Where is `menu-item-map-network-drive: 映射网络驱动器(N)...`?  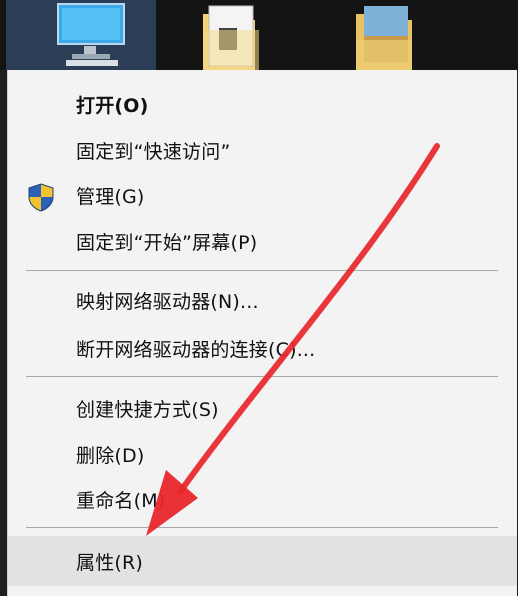 menu-item-map-network-drive: 映射网络驱动器(N)... is located at coordinates (262, 300).